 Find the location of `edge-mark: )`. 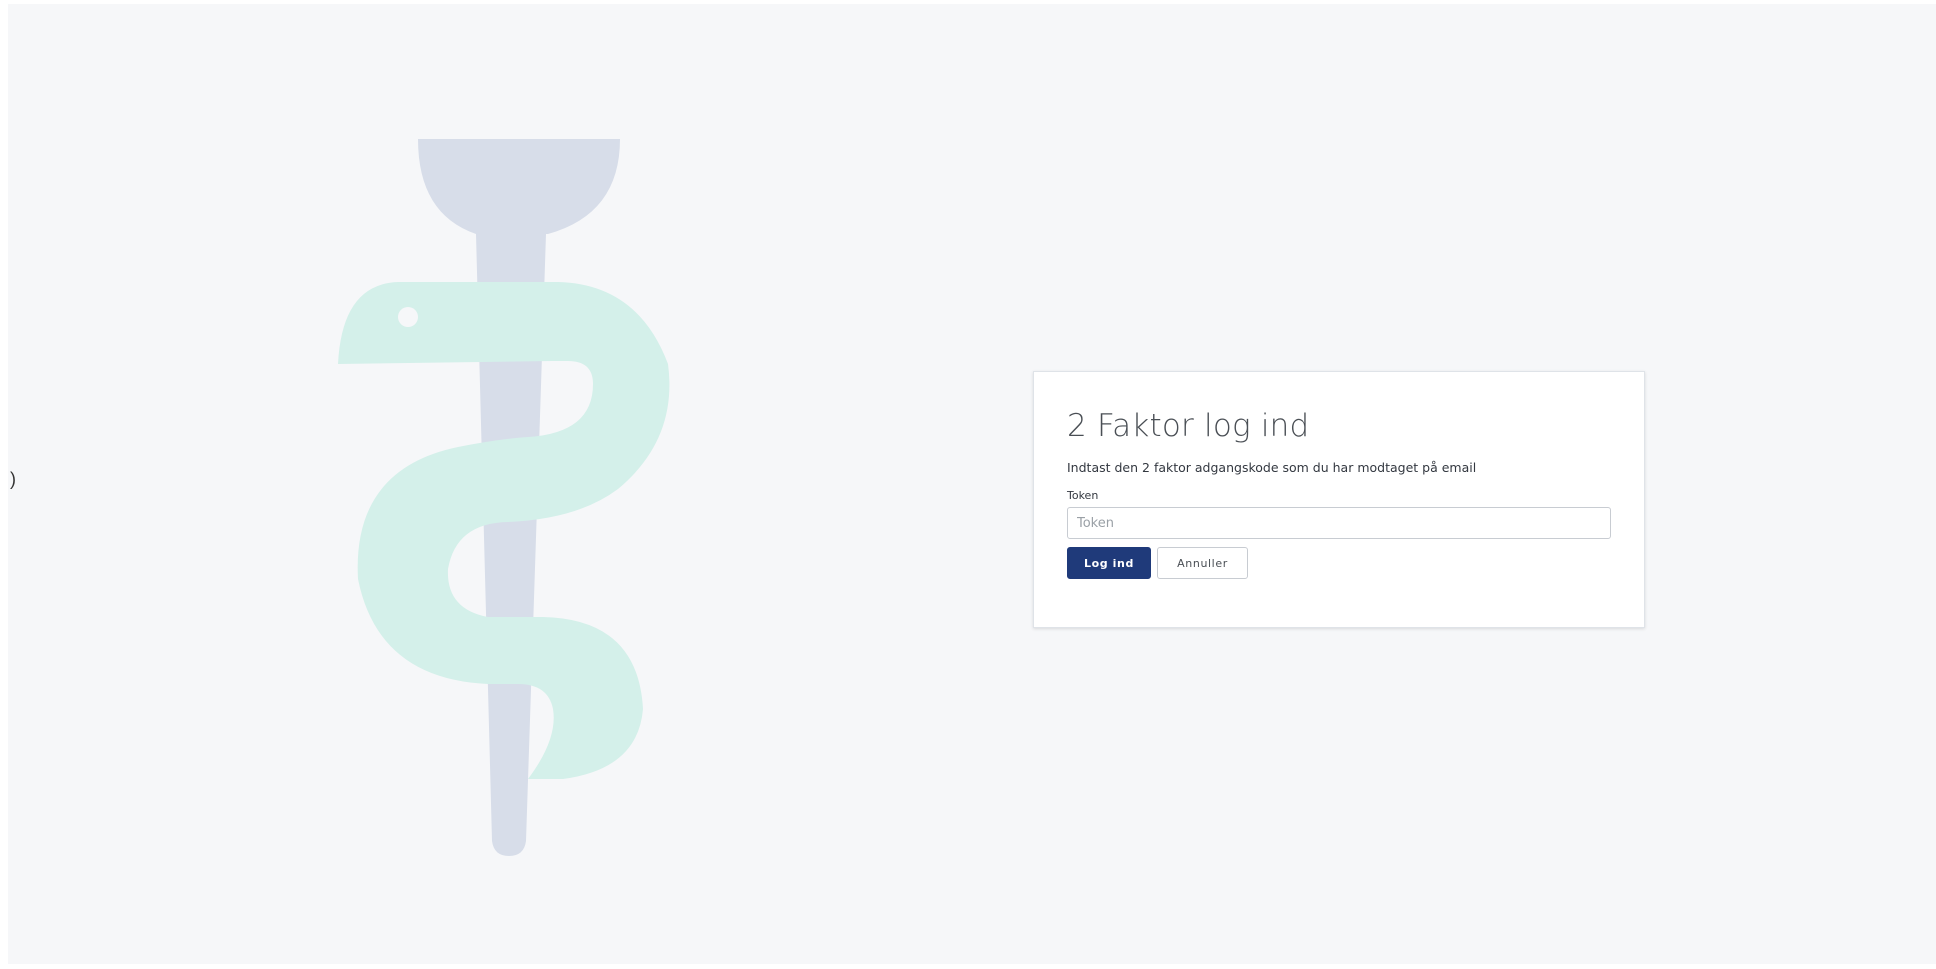

edge-mark: ) is located at coordinates (13, 479).